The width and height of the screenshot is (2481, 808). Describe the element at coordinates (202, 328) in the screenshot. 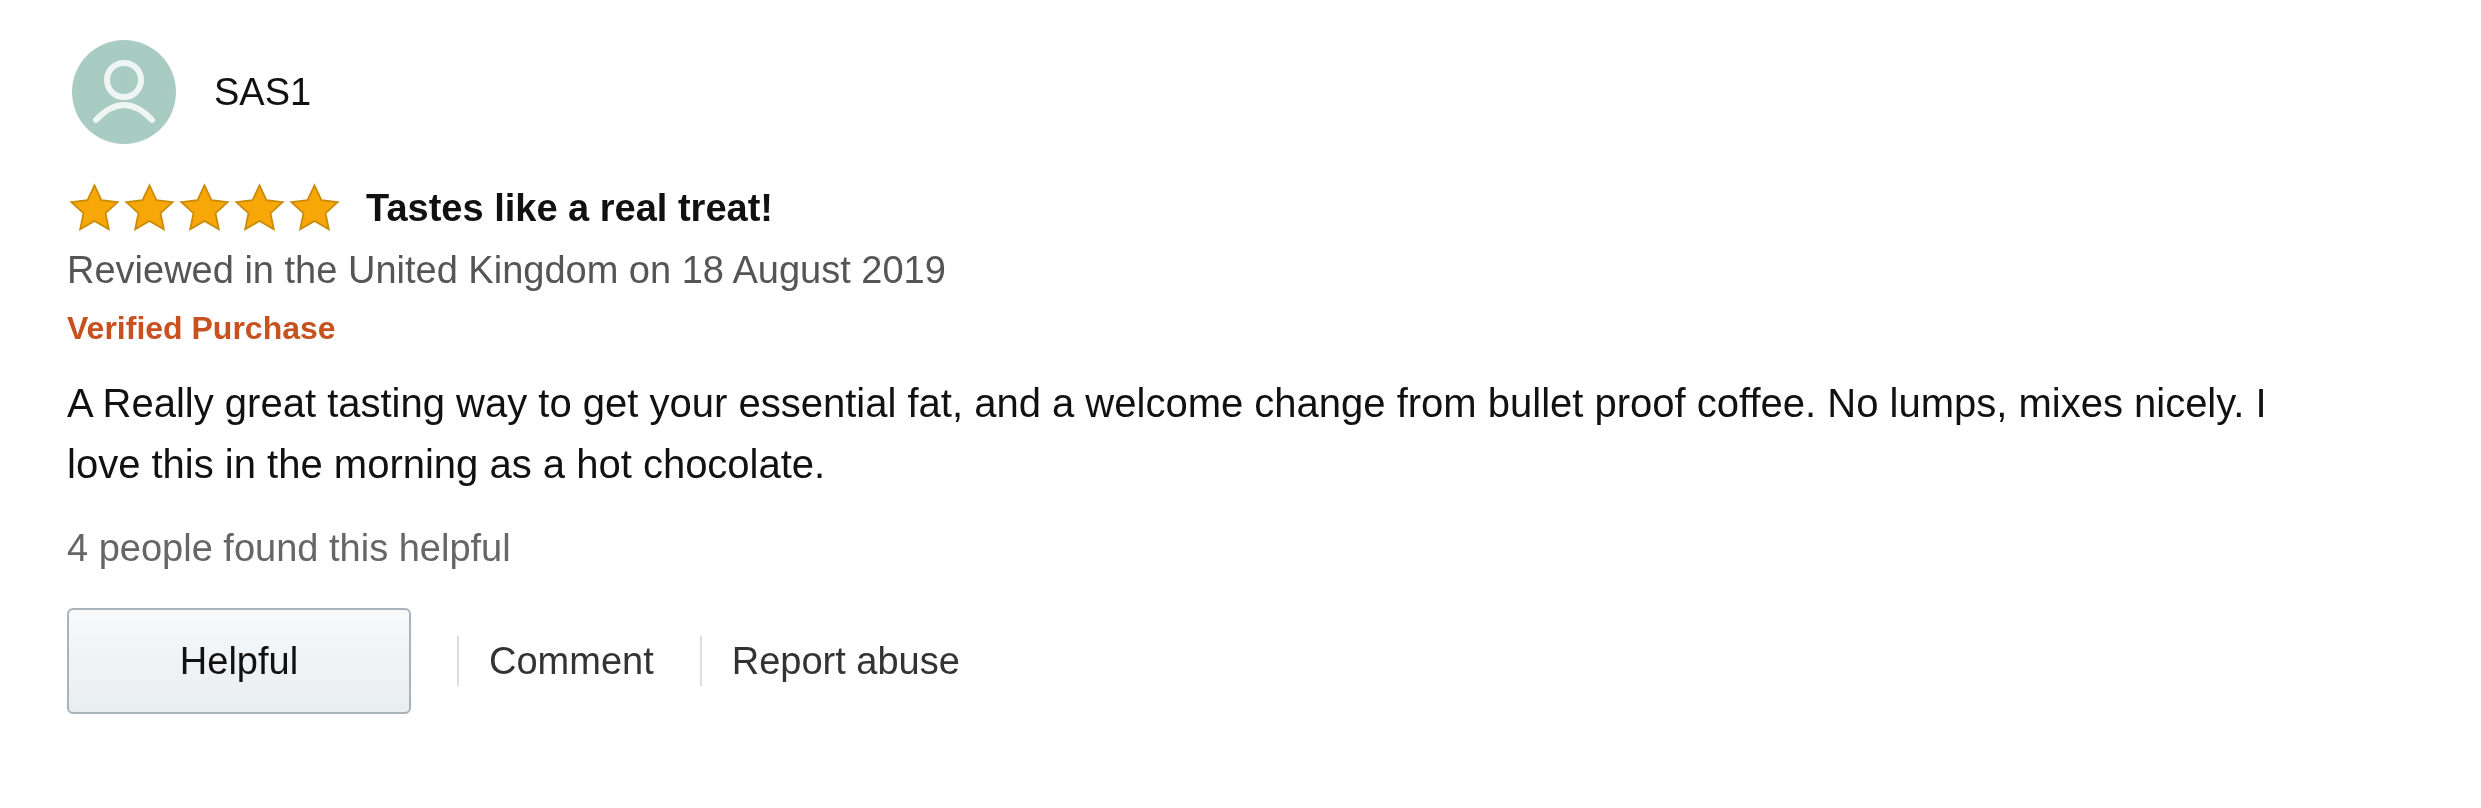

I see `verified-purchase-label: Verified Purchase` at that location.